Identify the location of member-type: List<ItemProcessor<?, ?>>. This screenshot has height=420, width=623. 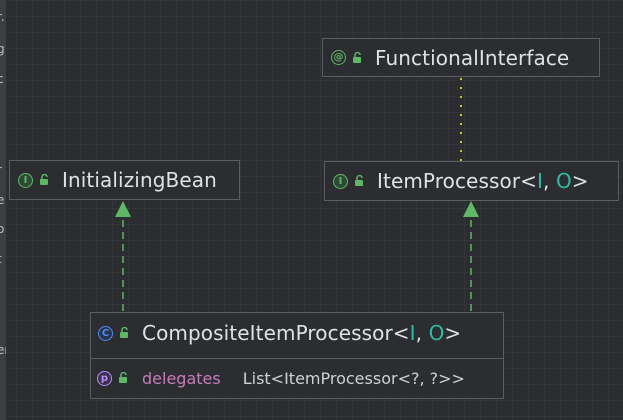
(353, 378).